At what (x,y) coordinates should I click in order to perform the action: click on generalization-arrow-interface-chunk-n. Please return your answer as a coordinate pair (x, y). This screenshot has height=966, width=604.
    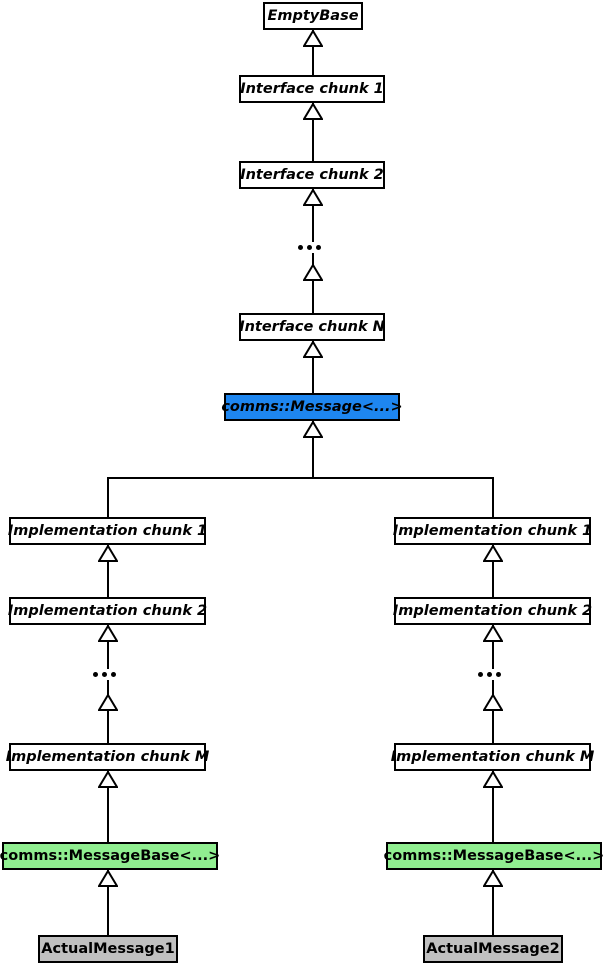
    Looking at the image, I should click on (313, 349).